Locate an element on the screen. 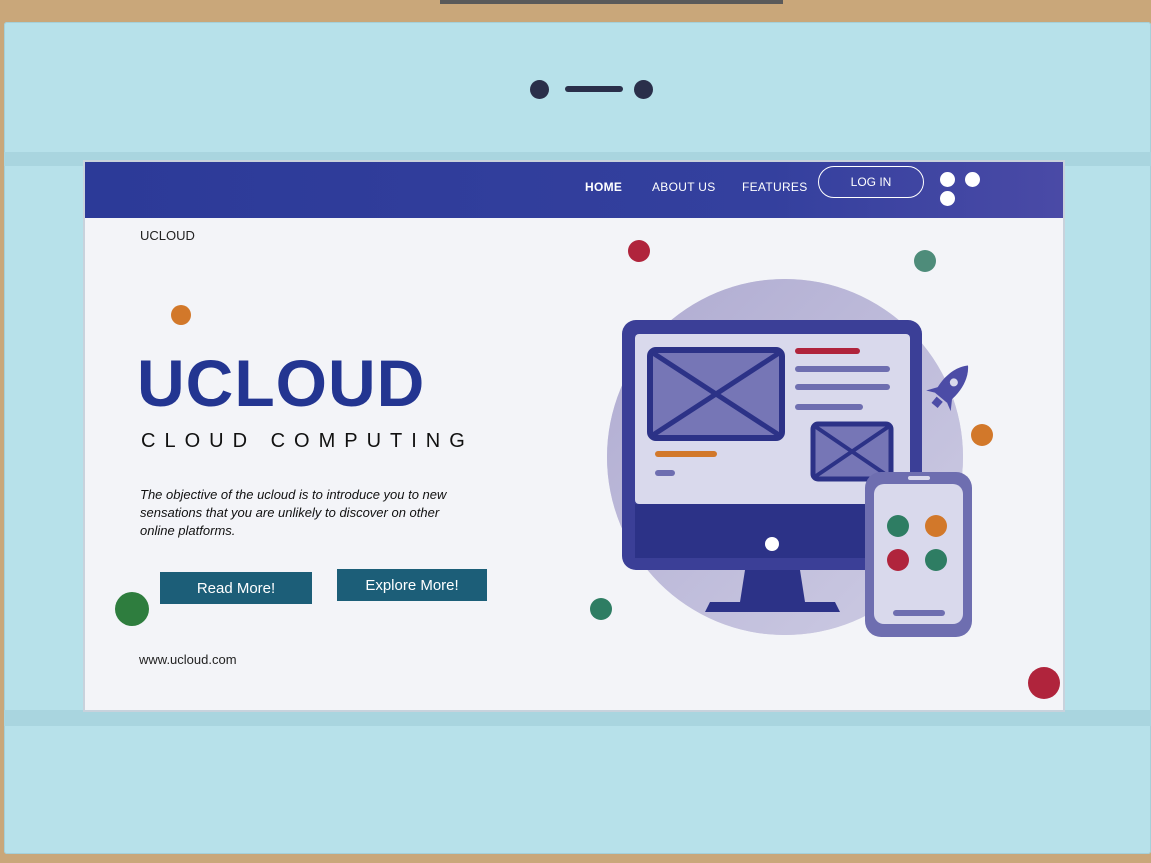 This screenshot has height=863, width=1151. tape is located at coordinates (611, 2).